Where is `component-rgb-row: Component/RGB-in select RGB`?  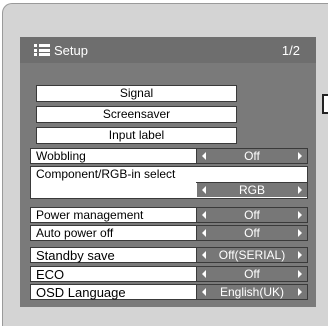
component-rgb-row: Component/RGB-in select RGB is located at coordinates (169, 182).